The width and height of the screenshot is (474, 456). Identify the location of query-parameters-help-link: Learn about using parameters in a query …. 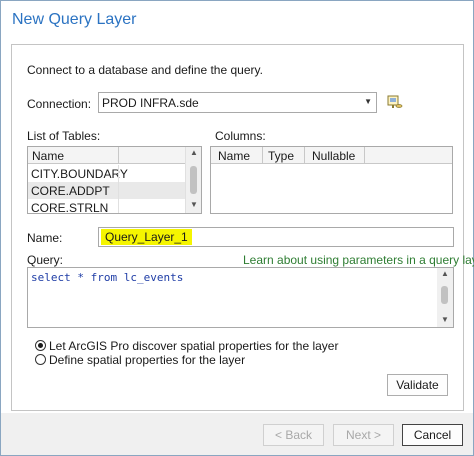
(358, 260).